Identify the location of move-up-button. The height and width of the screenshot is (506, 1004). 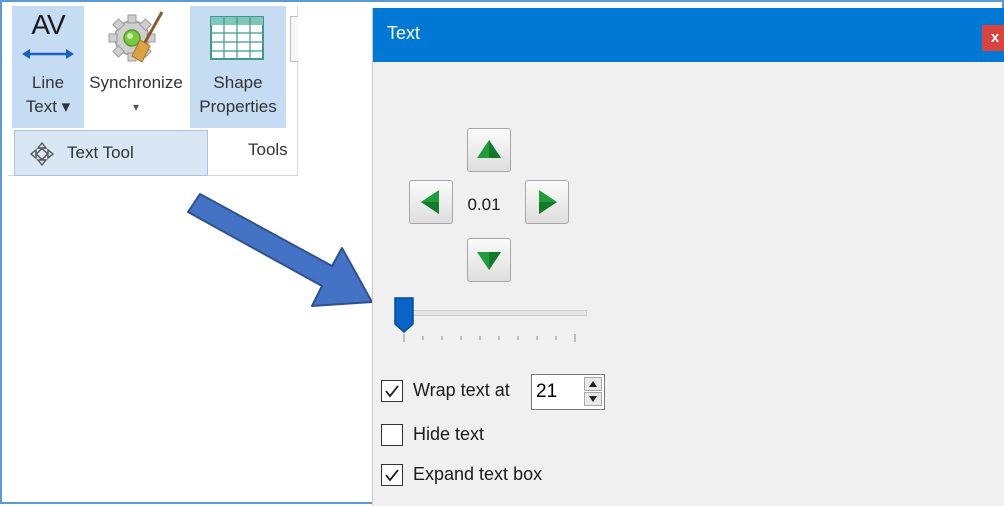
(489, 150).